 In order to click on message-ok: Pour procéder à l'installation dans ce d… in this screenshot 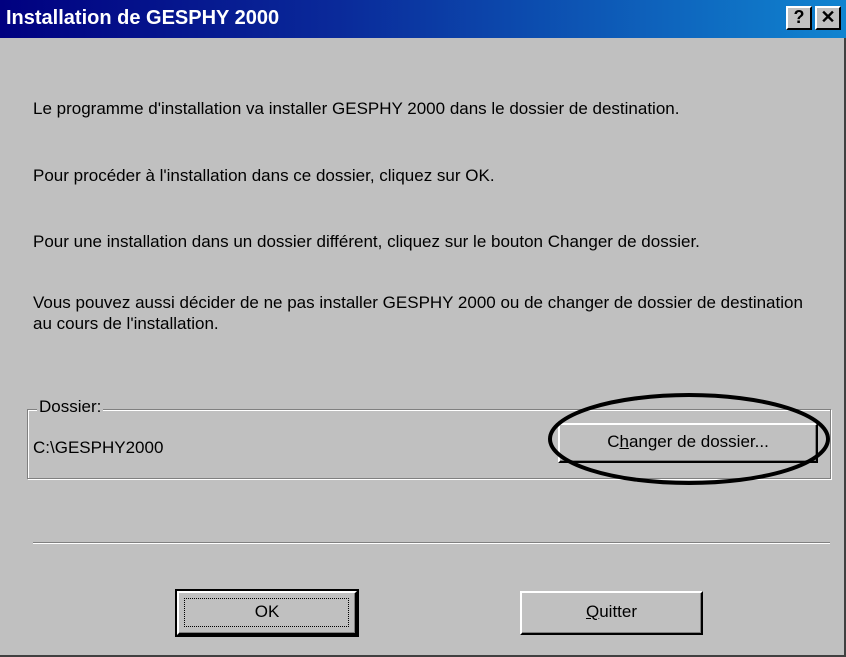, I will do `click(264, 175)`.